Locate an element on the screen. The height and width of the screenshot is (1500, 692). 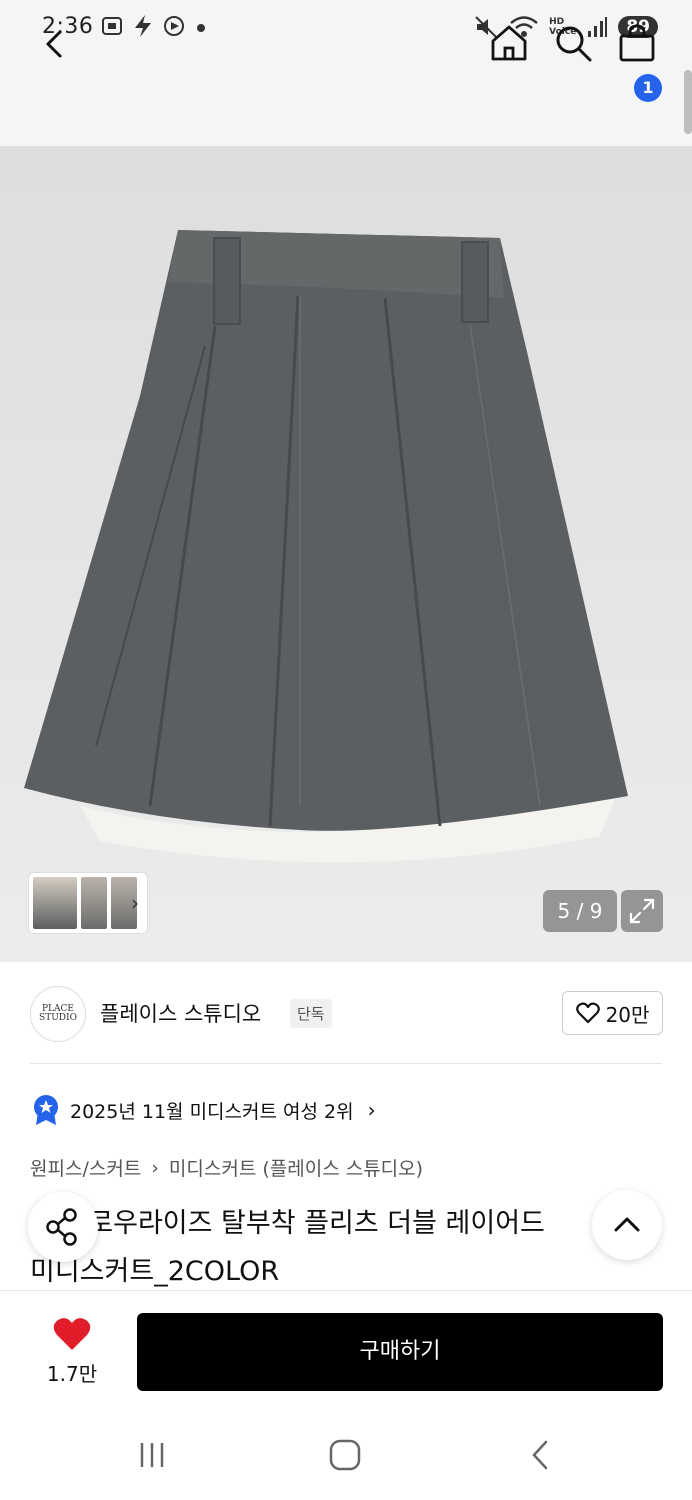
exclusive-badge: 단독 is located at coordinates (311, 1013).